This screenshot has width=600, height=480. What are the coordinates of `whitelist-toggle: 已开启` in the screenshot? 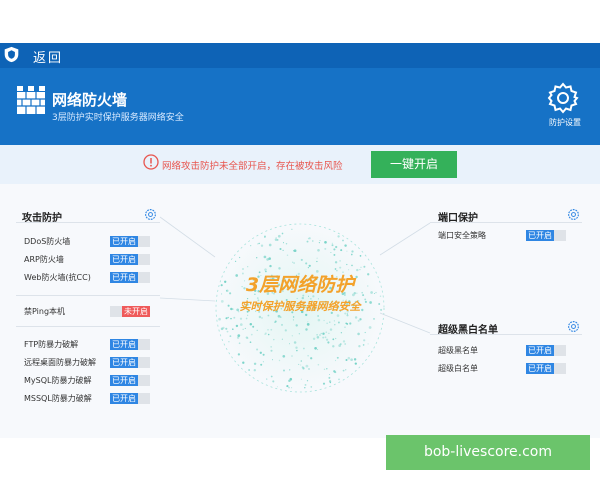 It's located at (546, 368).